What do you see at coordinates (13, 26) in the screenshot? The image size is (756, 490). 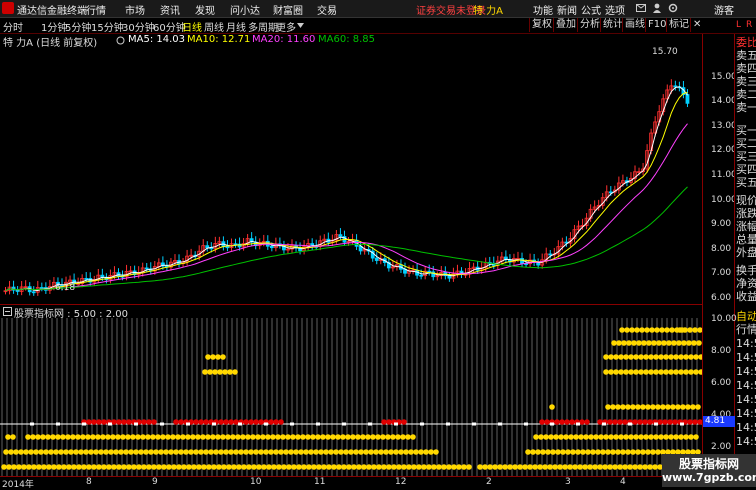 I see `period-tab-intraday: 分时` at bounding box center [13, 26].